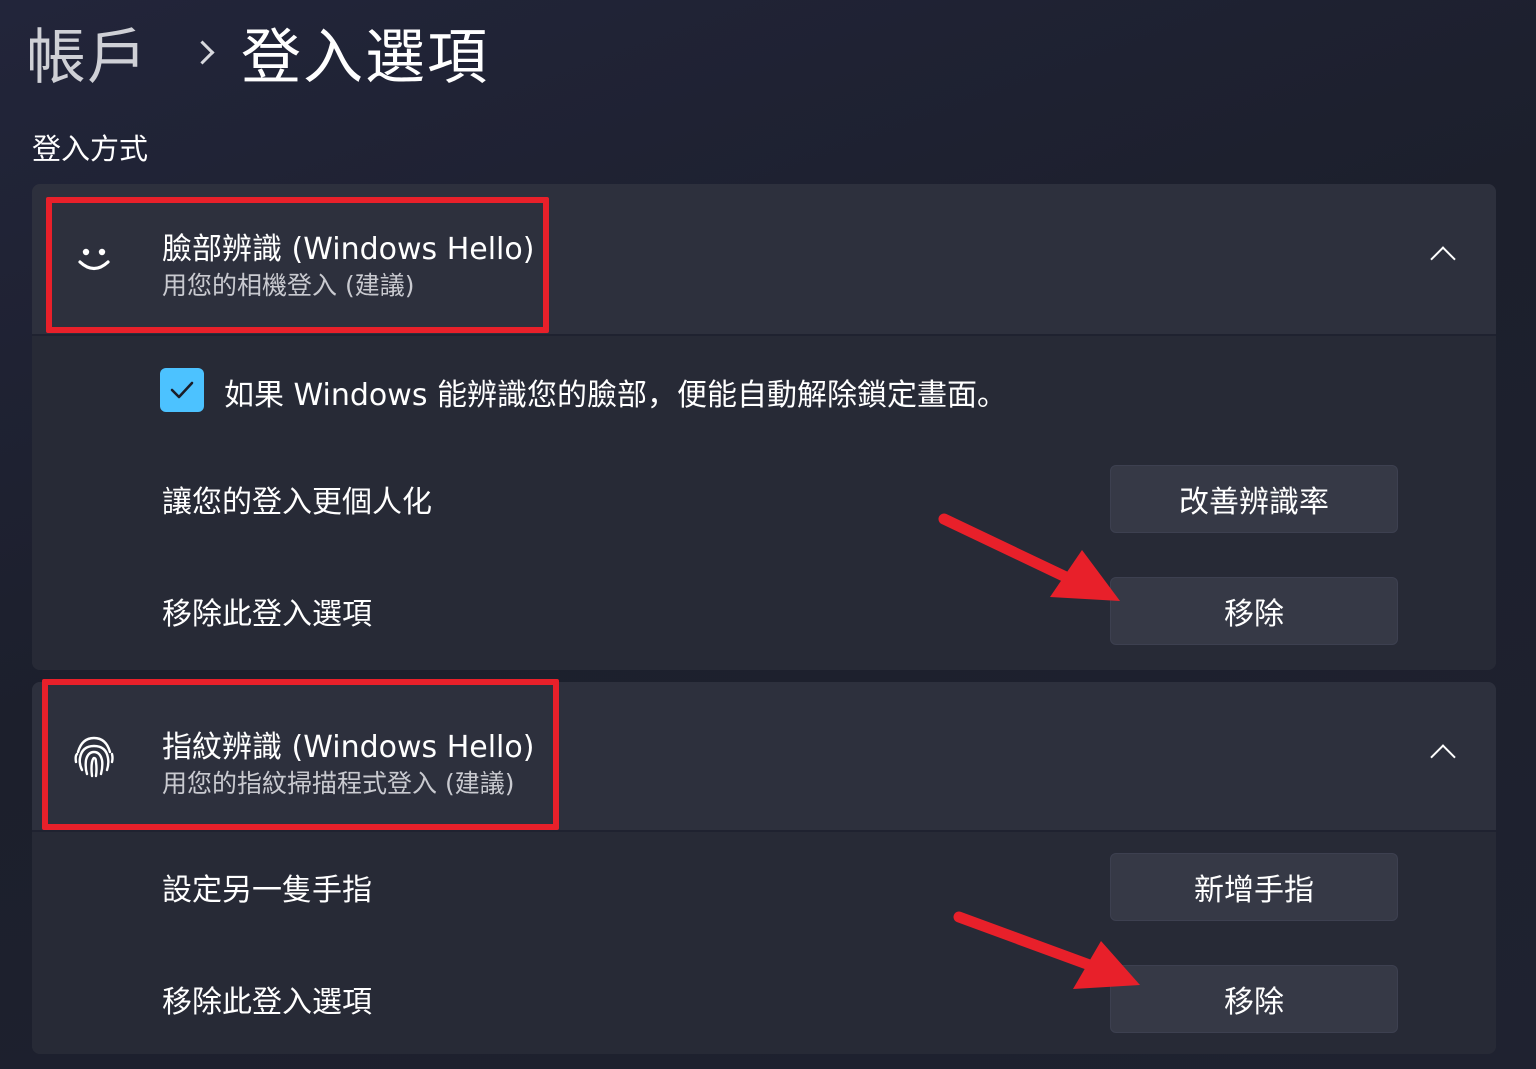  Describe the element at coordinates (90, 149) in the screenshot. I see `section-title: 登入方式` at that location.